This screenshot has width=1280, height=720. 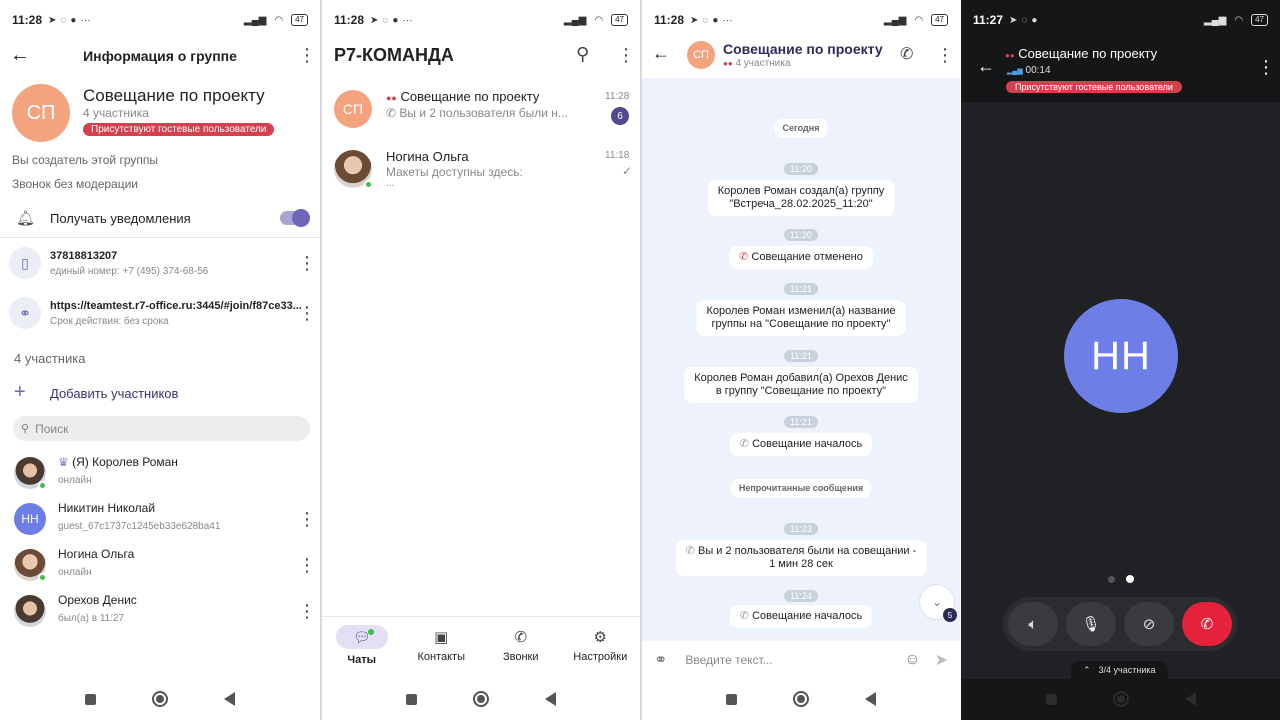 What do you see at coordinates (42, 577) in the screenshot?
I see `online-indicator` at bounding box center [42, 577].